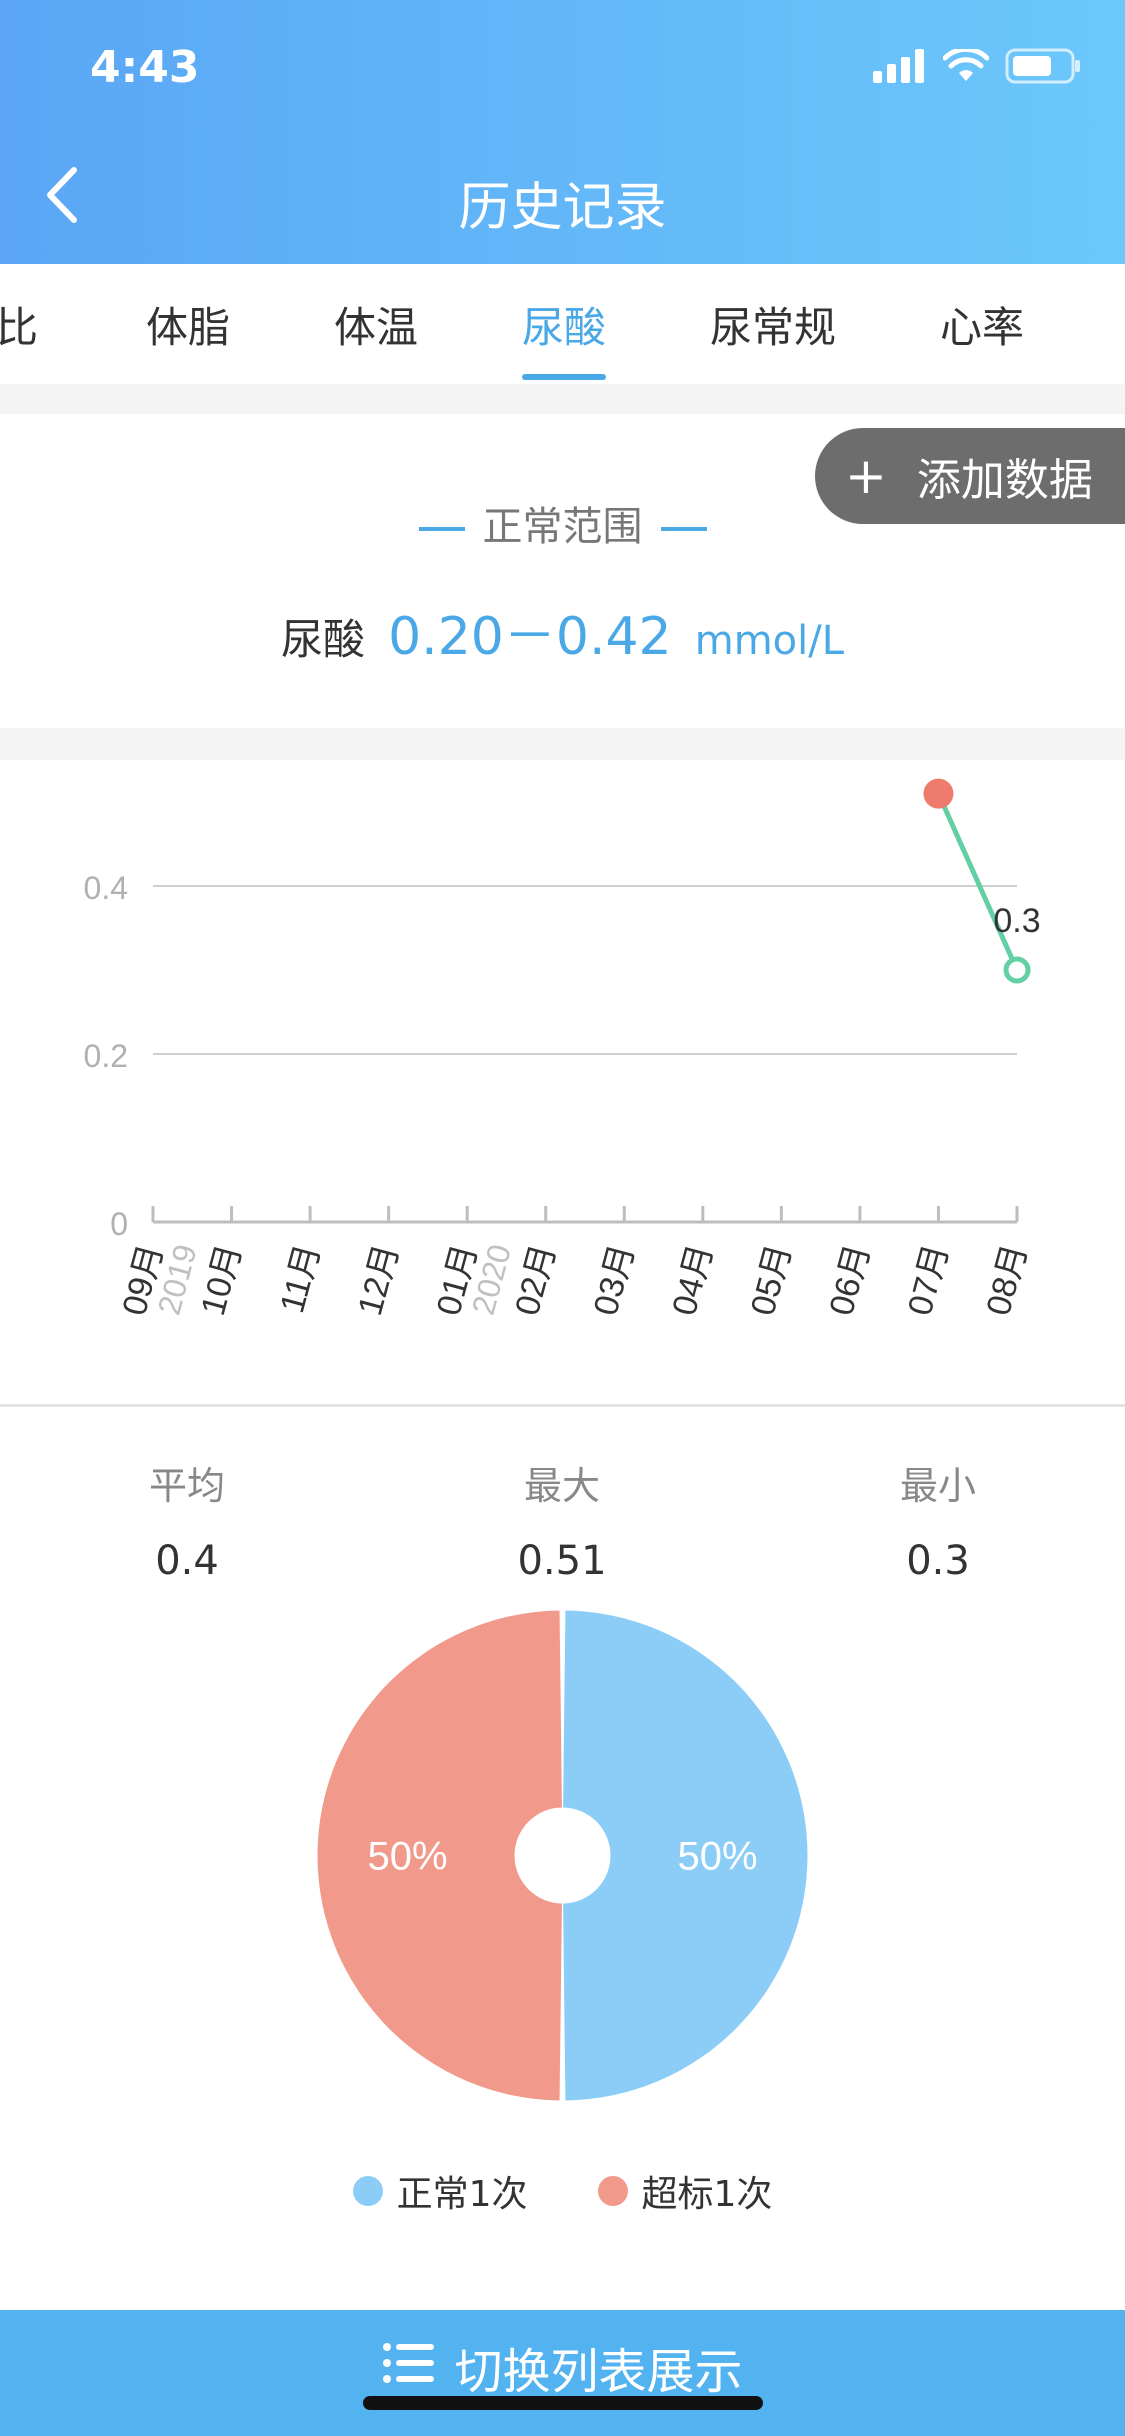 This screenshot has width=1125, height=2436. Describe the element at coordinates (1042, 66) in the screenshot. I see `battery-icon` at that location.